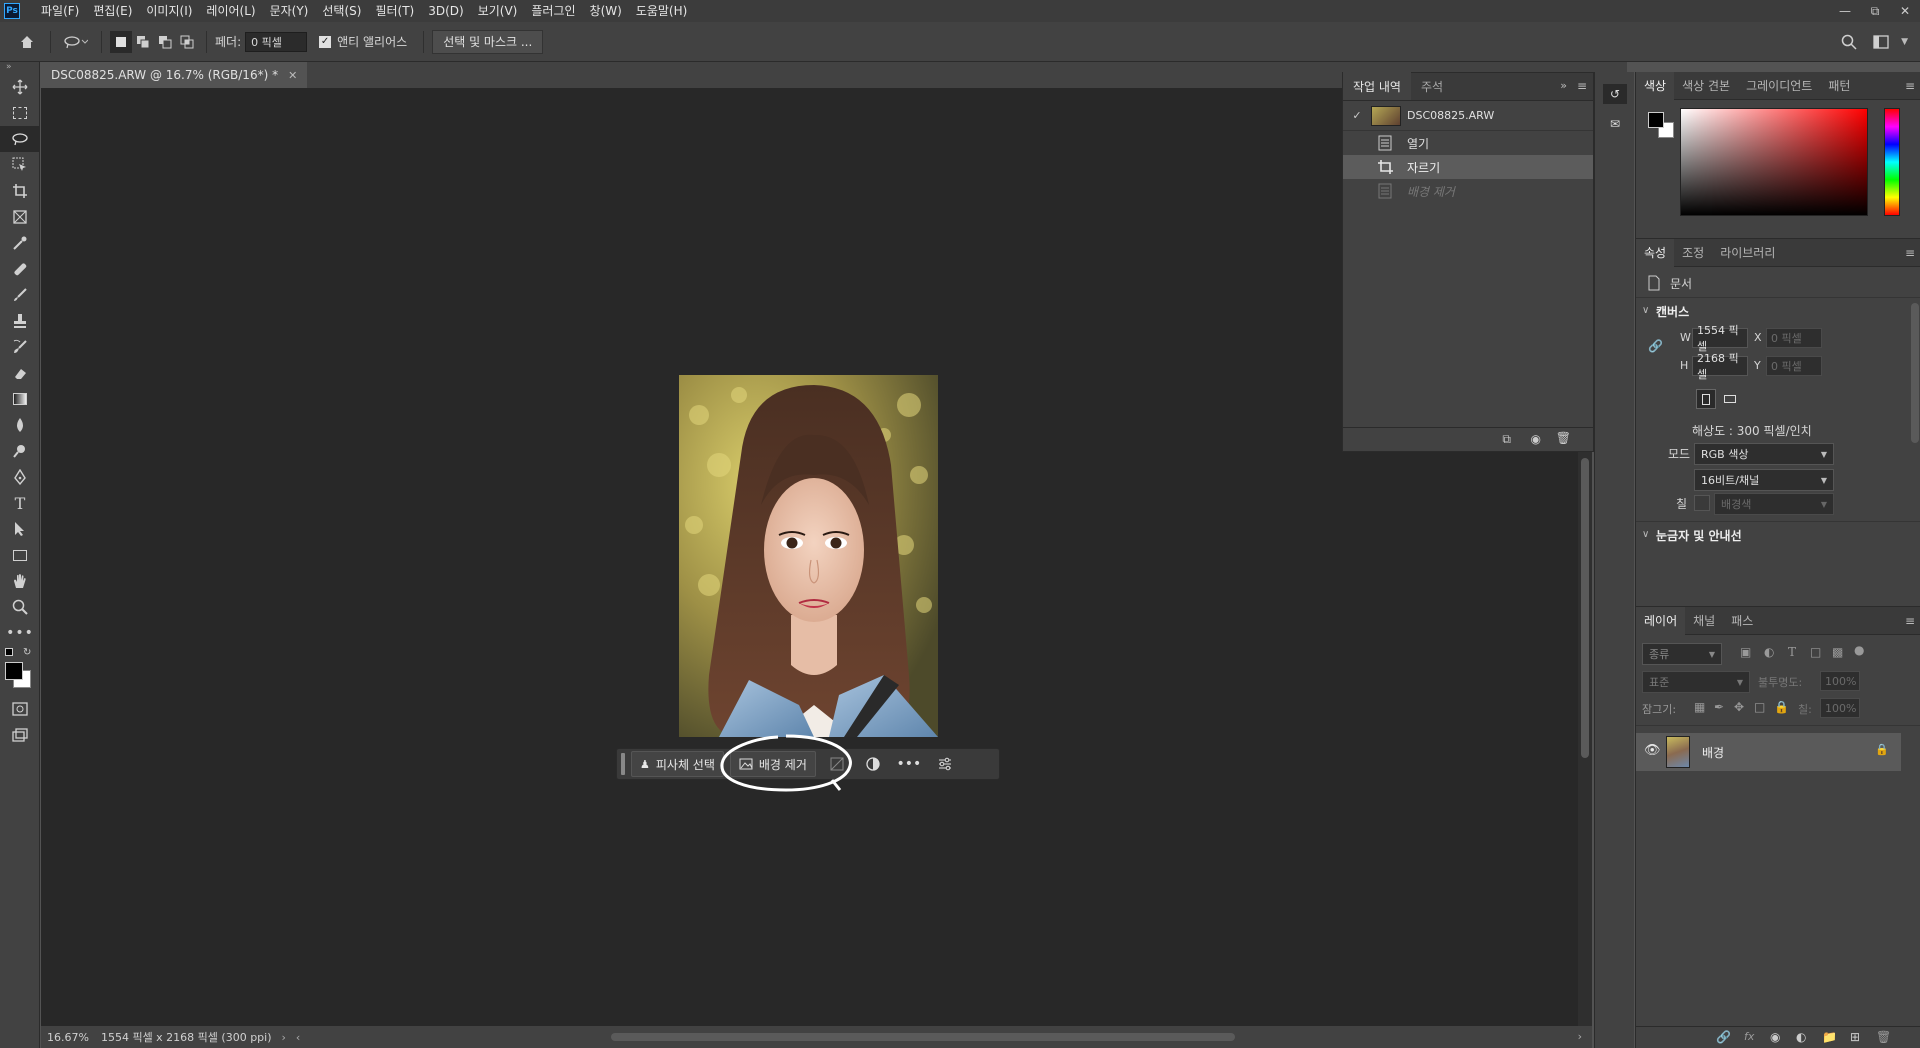 This screenshot has height=1048, width=1920. Describe the element at coordinates (284, 1037) in the screenshot. I see `status-menu-icon: ›` at that location.